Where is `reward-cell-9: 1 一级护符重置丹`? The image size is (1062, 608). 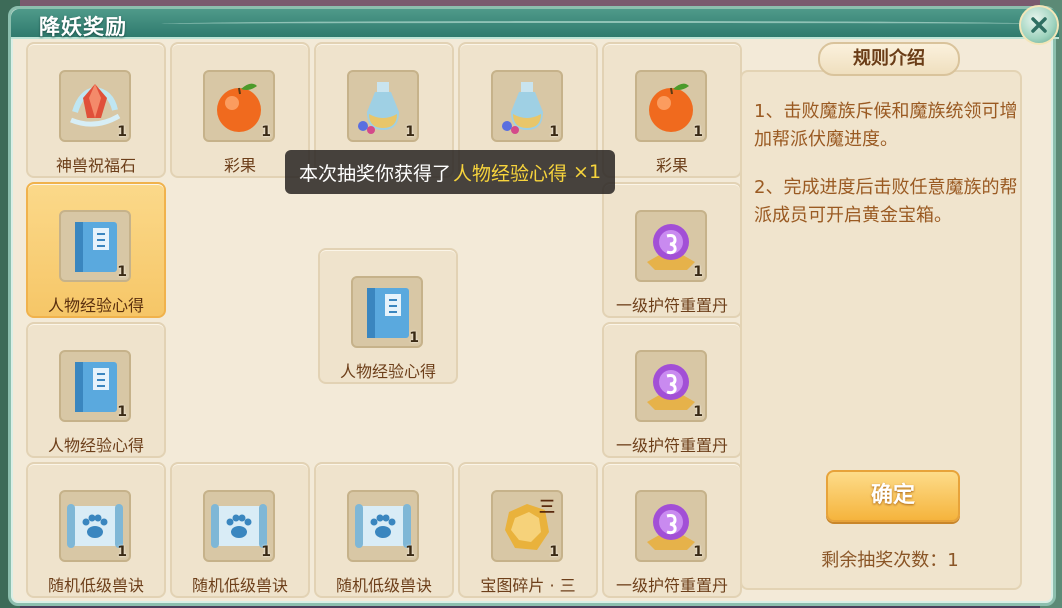
reward-cell-9: 1 一级护符重置丹 is located at coordinates (672, 390).